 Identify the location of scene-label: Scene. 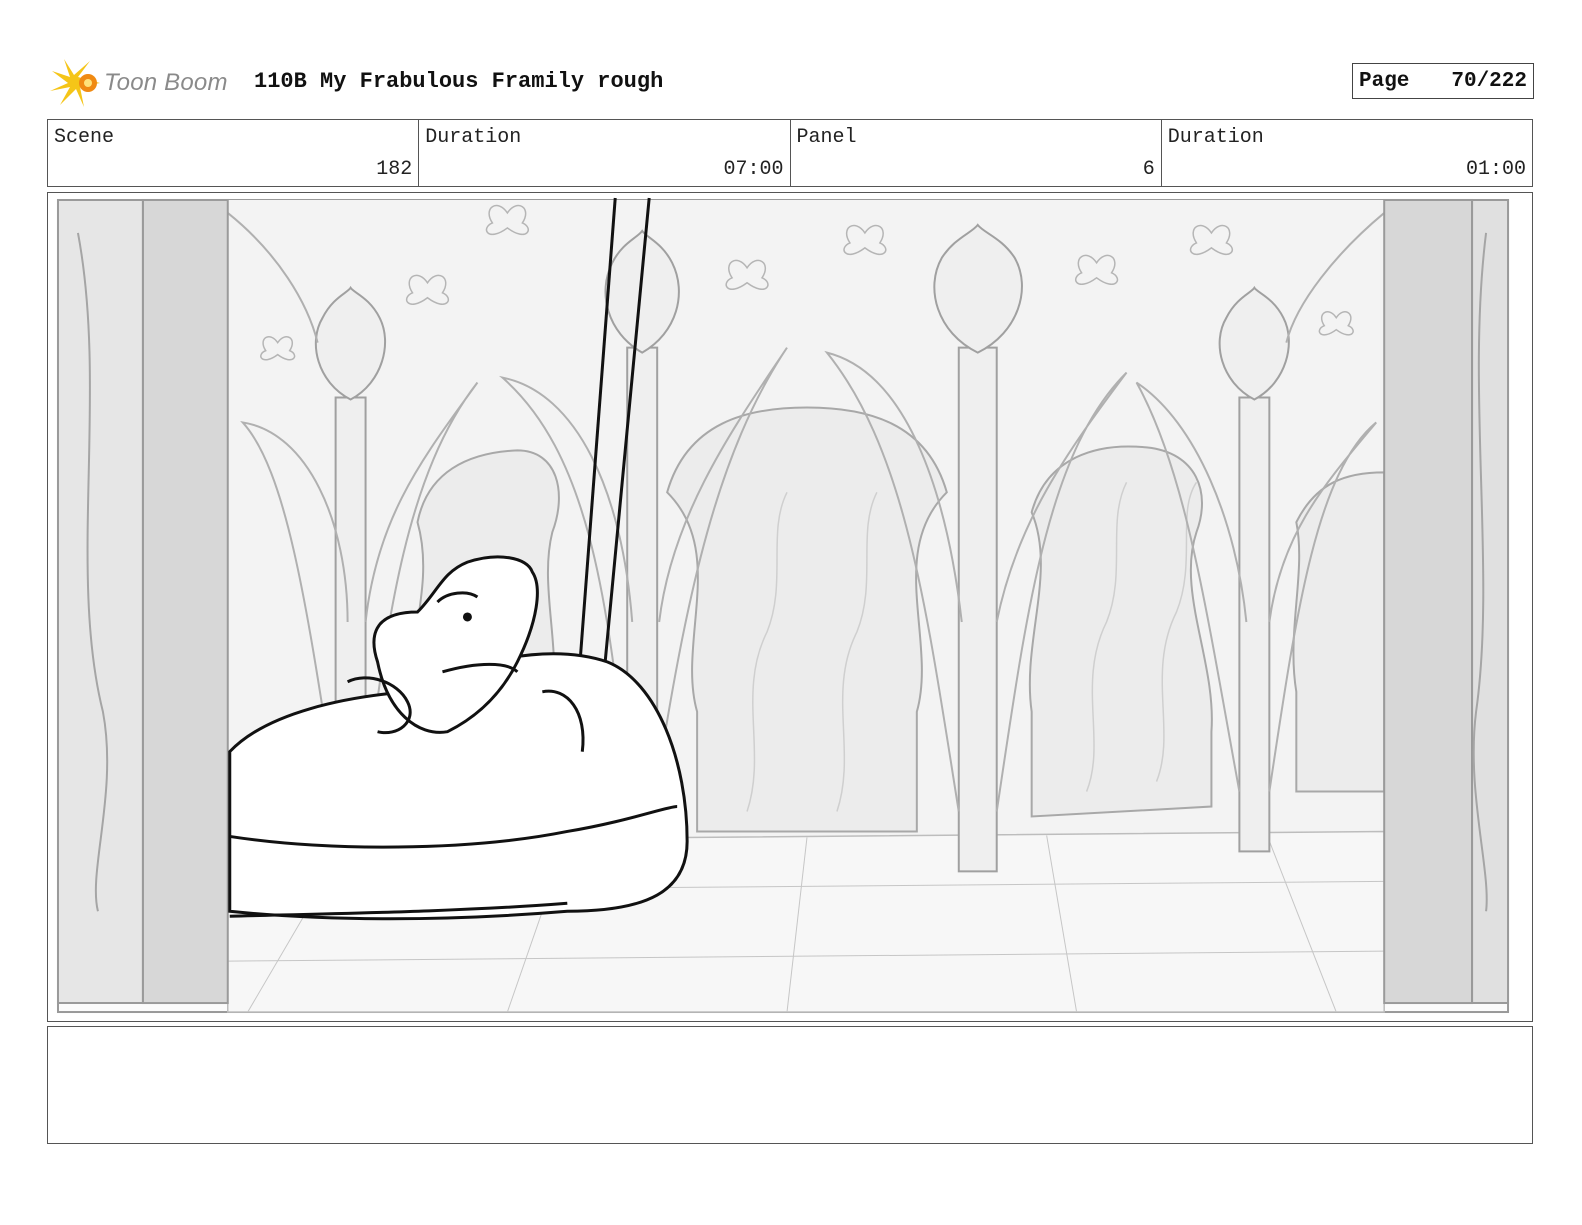
(84, 137).